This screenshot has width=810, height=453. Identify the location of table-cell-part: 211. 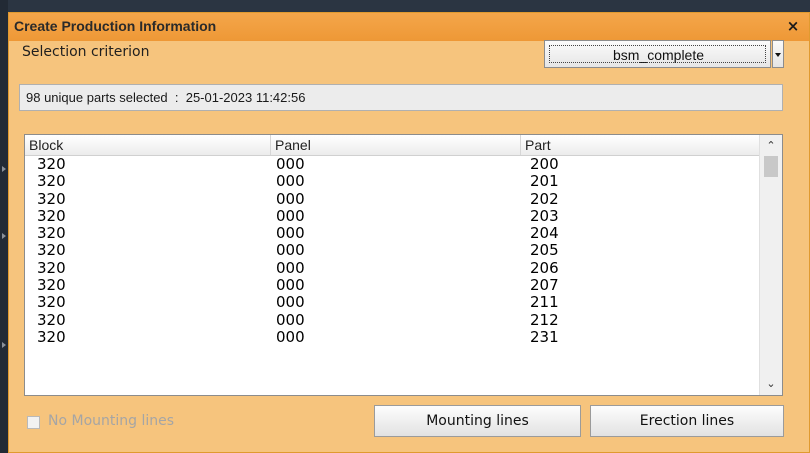
(544, 302).